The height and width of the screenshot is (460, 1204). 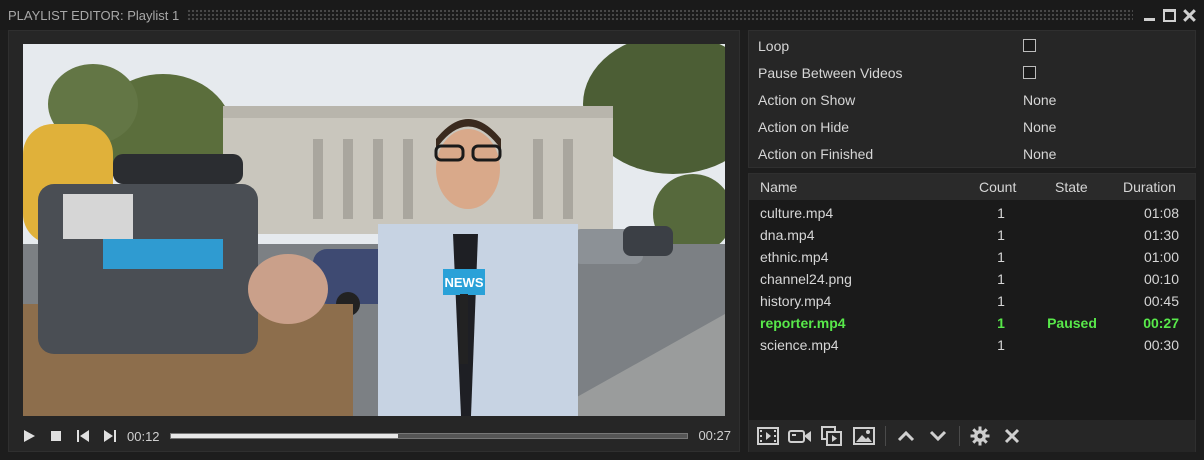 What do you see at coordinates (807, 99) in the screenshot?
I see `action-on-show-label: Action on Show` at bounding box center [807, 99].